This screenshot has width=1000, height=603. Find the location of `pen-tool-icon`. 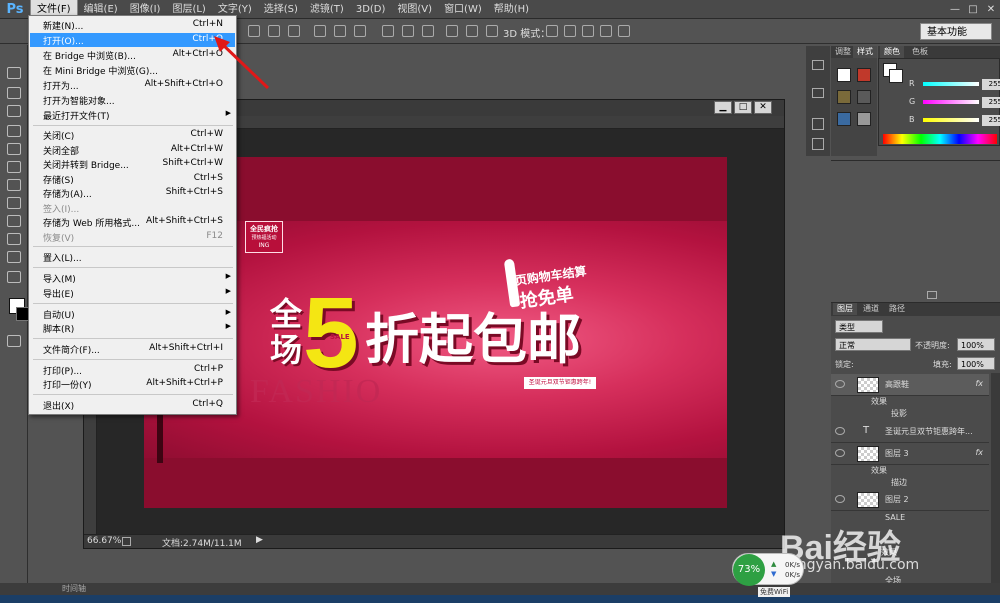

pen-tool-icon is located at coordinates (14, 239).